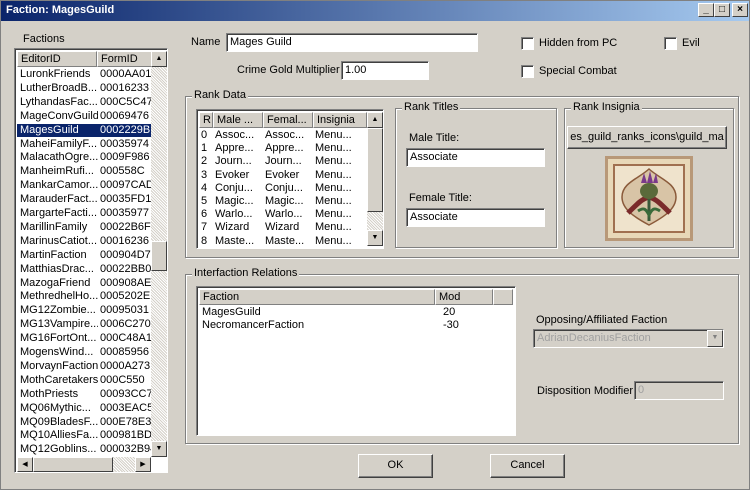 Image resolution: width=750 pixels, height=490 pixels. I want to click on cancel-button: Cancel, so click(527, 466).